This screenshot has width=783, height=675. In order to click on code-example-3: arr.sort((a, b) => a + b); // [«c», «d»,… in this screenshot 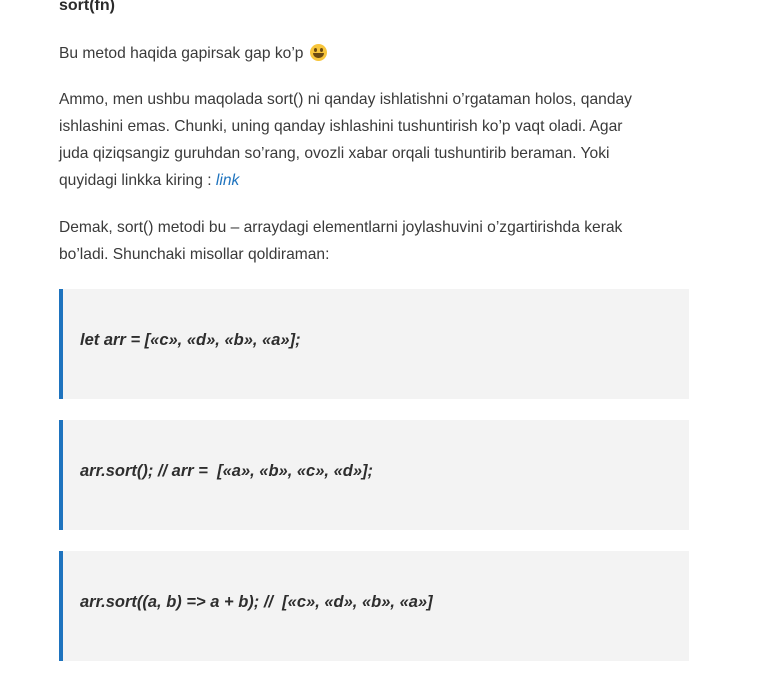, I will do `click(374, 606)`.